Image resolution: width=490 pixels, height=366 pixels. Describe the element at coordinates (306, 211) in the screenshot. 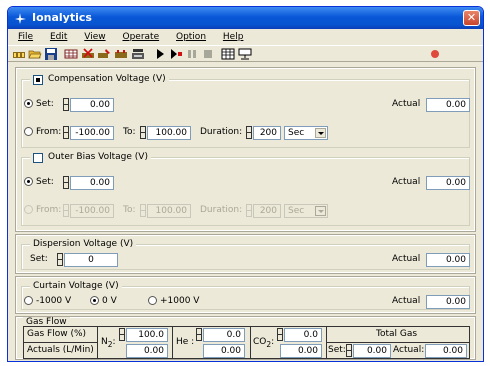

I see `outer-bias-unit-select: Sec` at that location.